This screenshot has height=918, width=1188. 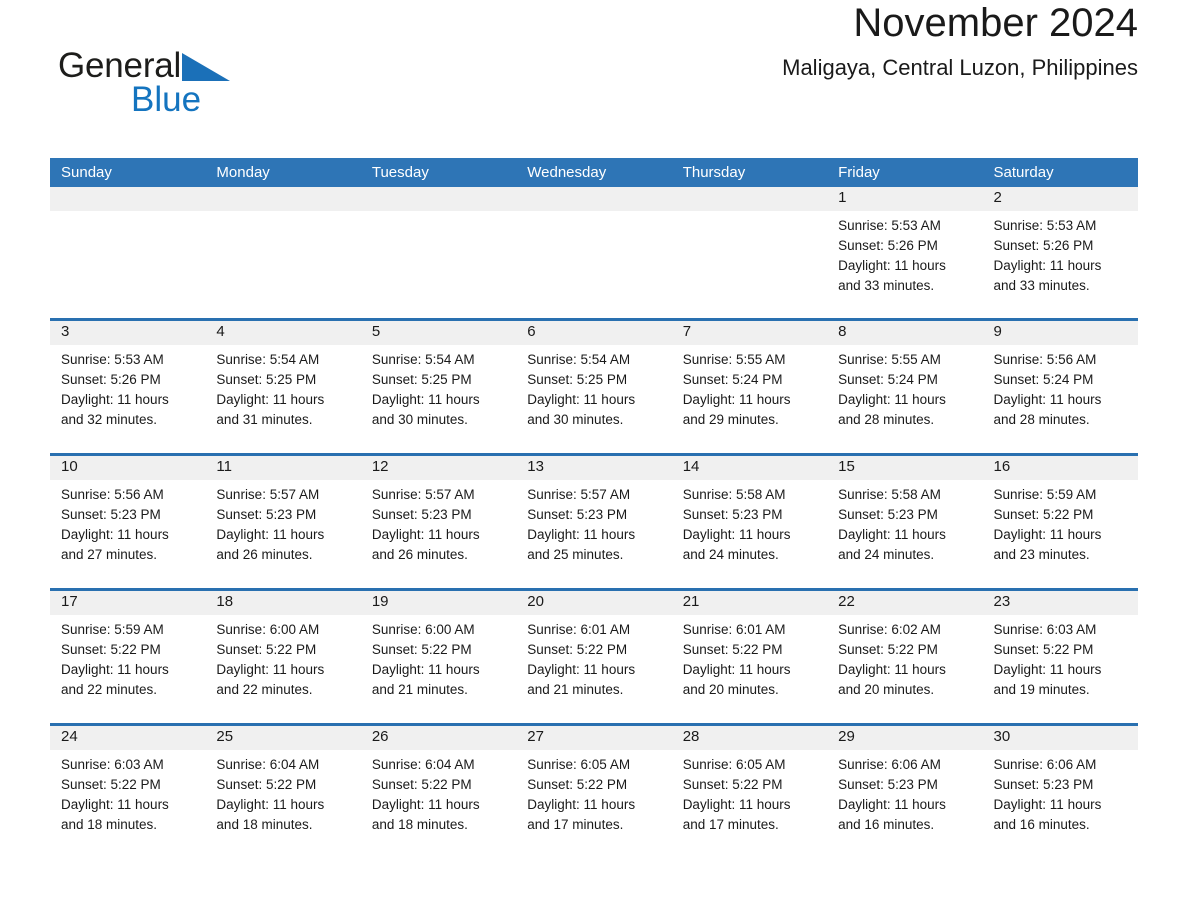 I want to click on page-title: November 2024, so click(x=995, y=23).